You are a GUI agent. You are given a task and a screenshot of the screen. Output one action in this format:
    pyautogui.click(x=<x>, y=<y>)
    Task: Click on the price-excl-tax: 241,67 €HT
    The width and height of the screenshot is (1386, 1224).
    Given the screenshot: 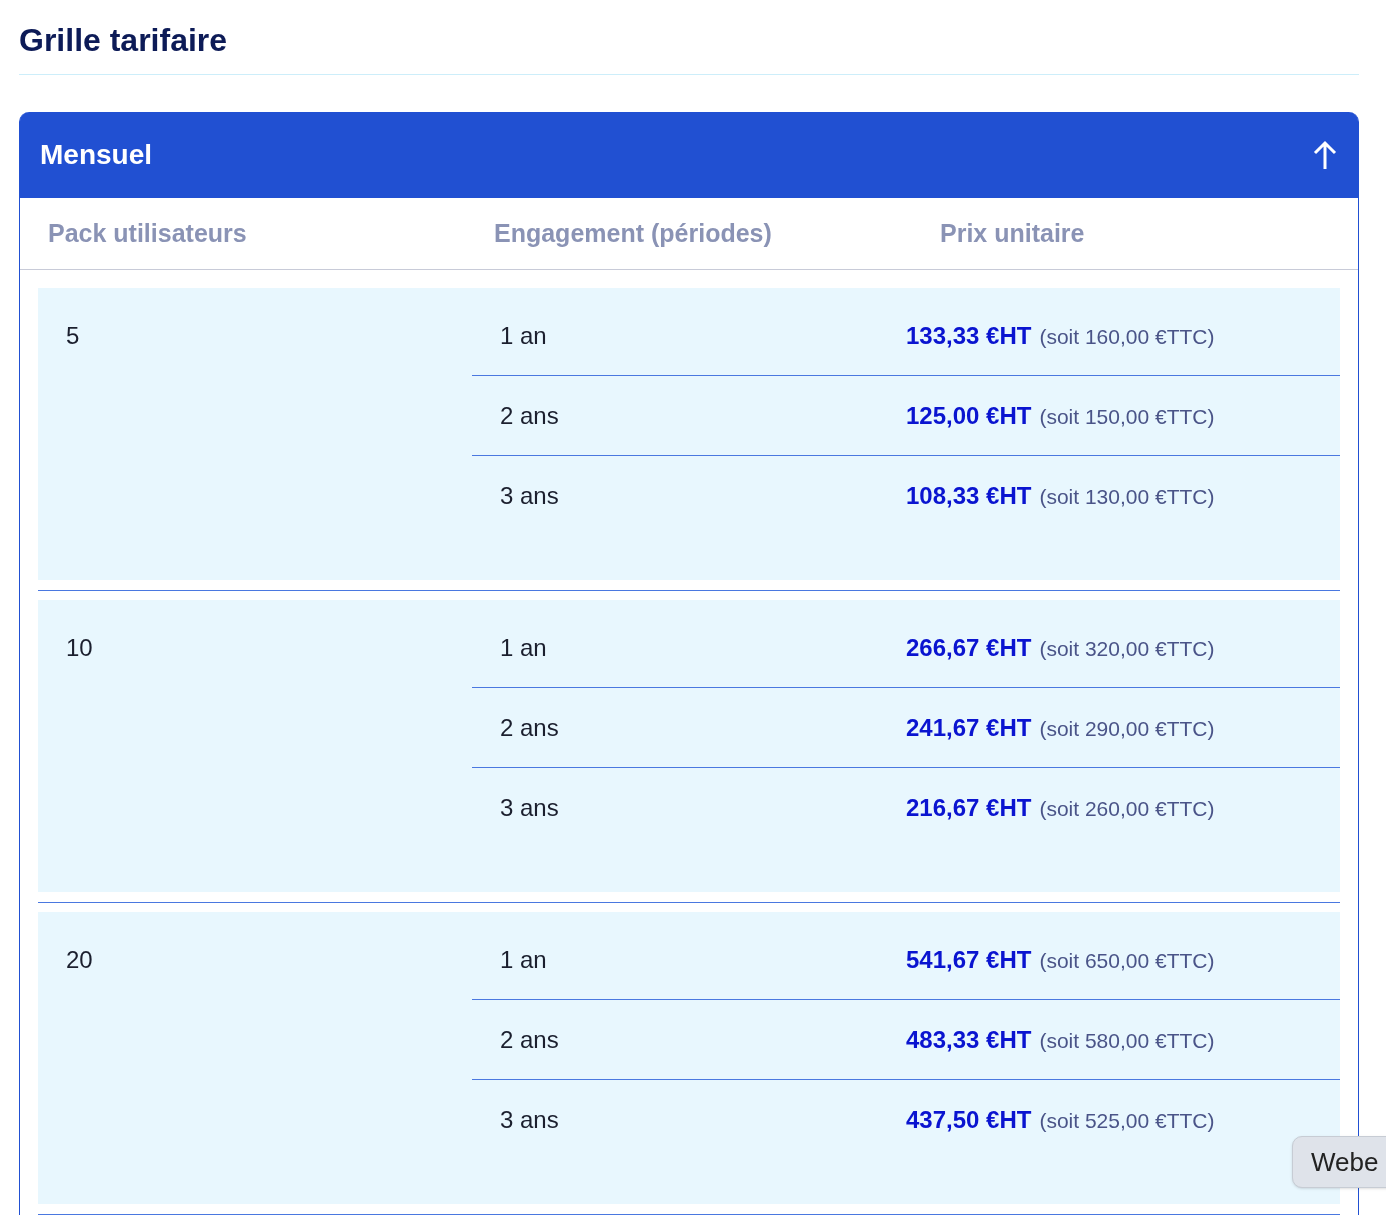 What is the action you would take?
    pyautogui.click(x=969, y=727)
    